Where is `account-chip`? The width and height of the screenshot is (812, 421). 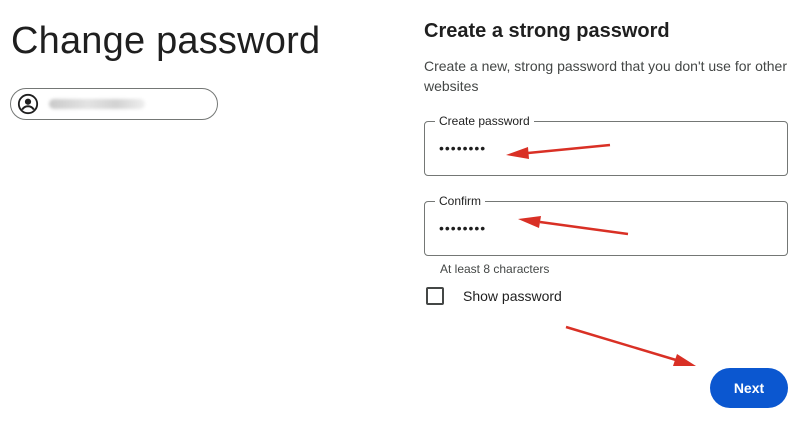 account-chip is located at coordinates (114, 104).